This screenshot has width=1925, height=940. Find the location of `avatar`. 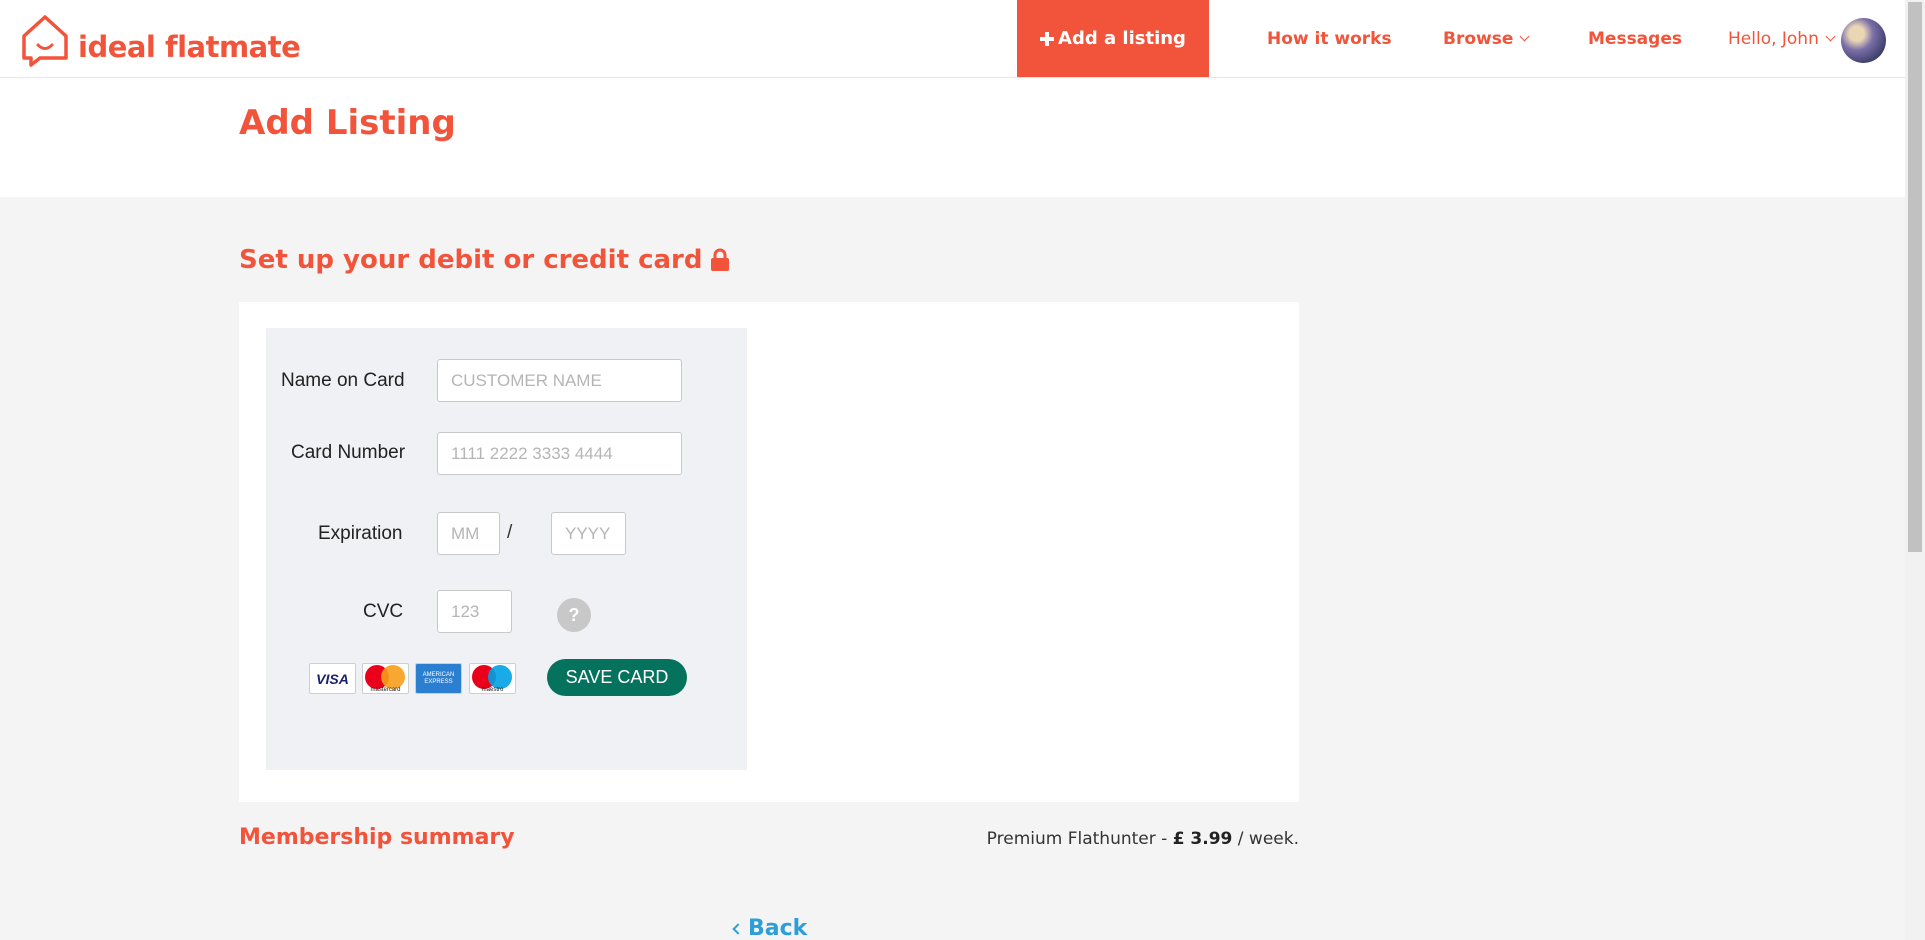

avatar is located at coordinates (1863, 40).